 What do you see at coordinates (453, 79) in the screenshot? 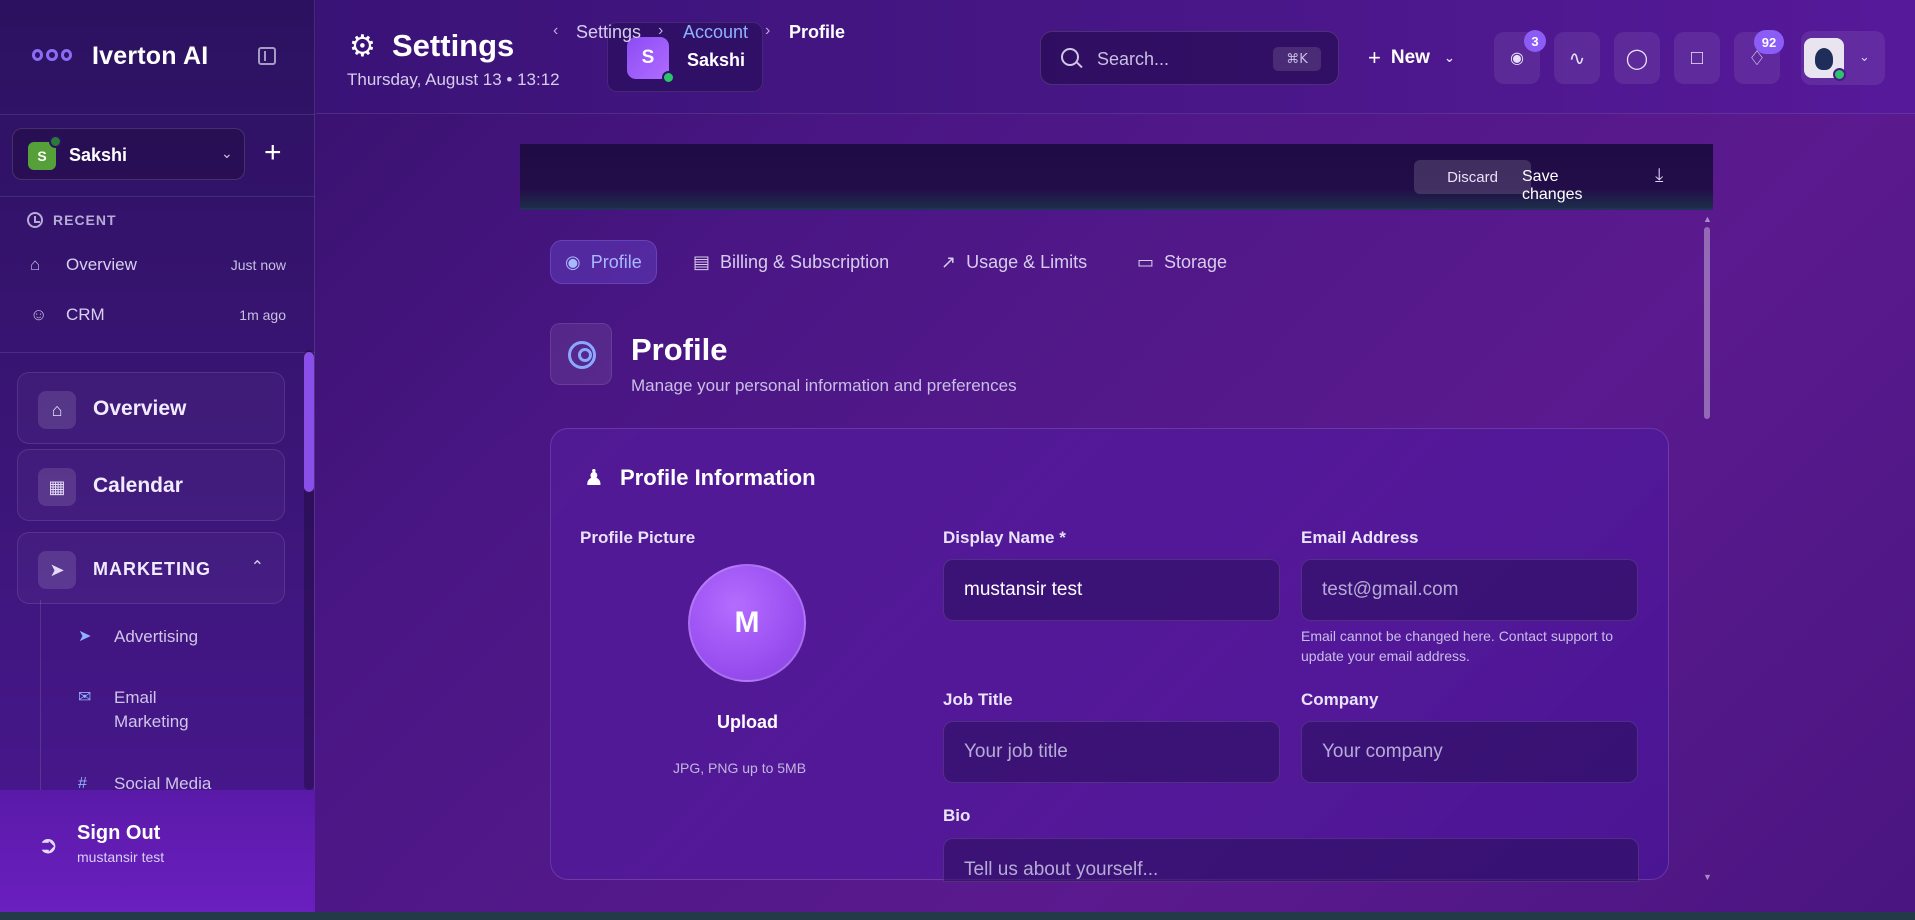
I see `page-date: Thursday, August 13 • 13:12` at bounding box center [453, 79].